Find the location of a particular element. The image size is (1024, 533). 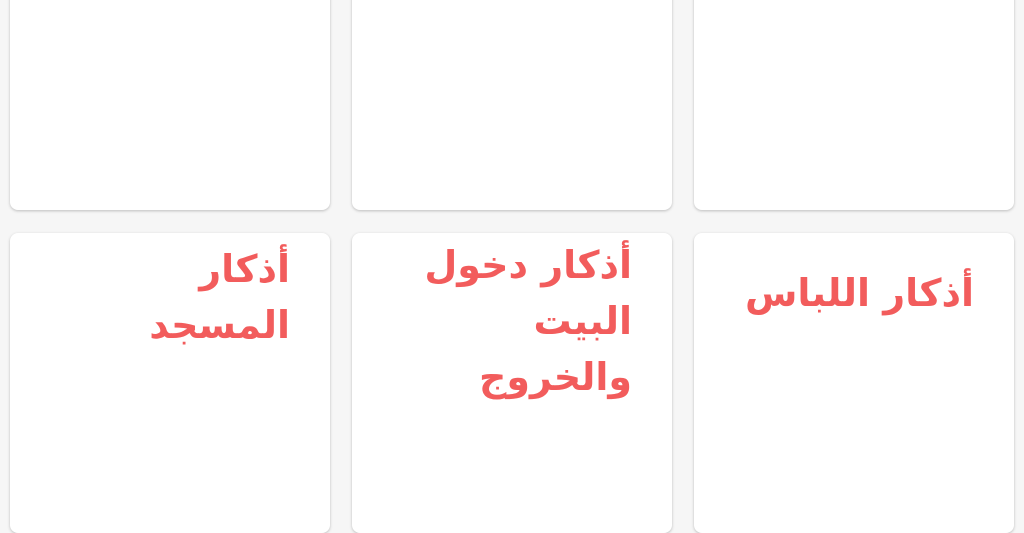

card-title-home-entry-exit-adhkar: أذكار دخول البيت والخروج is located at coordinates (528, 321).